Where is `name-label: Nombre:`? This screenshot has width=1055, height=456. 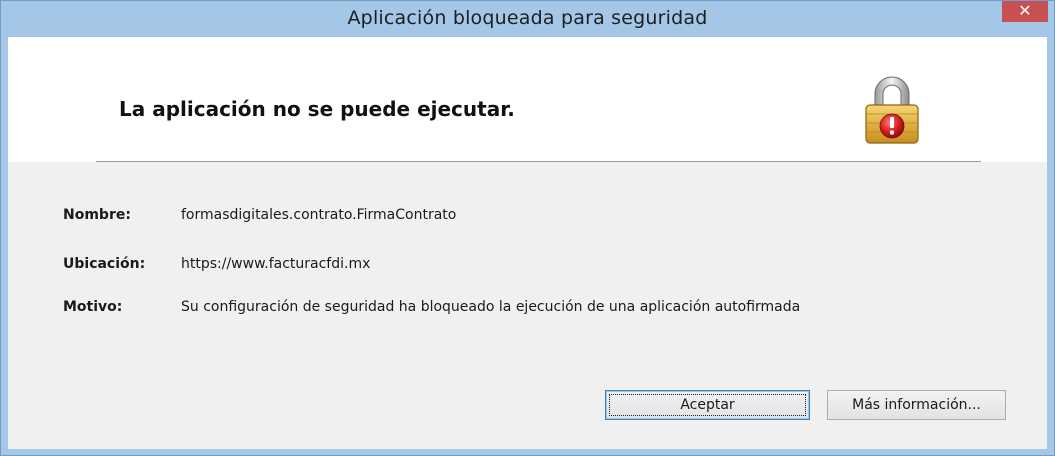
name-label: Nombre: is located at coordinates (97, 215).